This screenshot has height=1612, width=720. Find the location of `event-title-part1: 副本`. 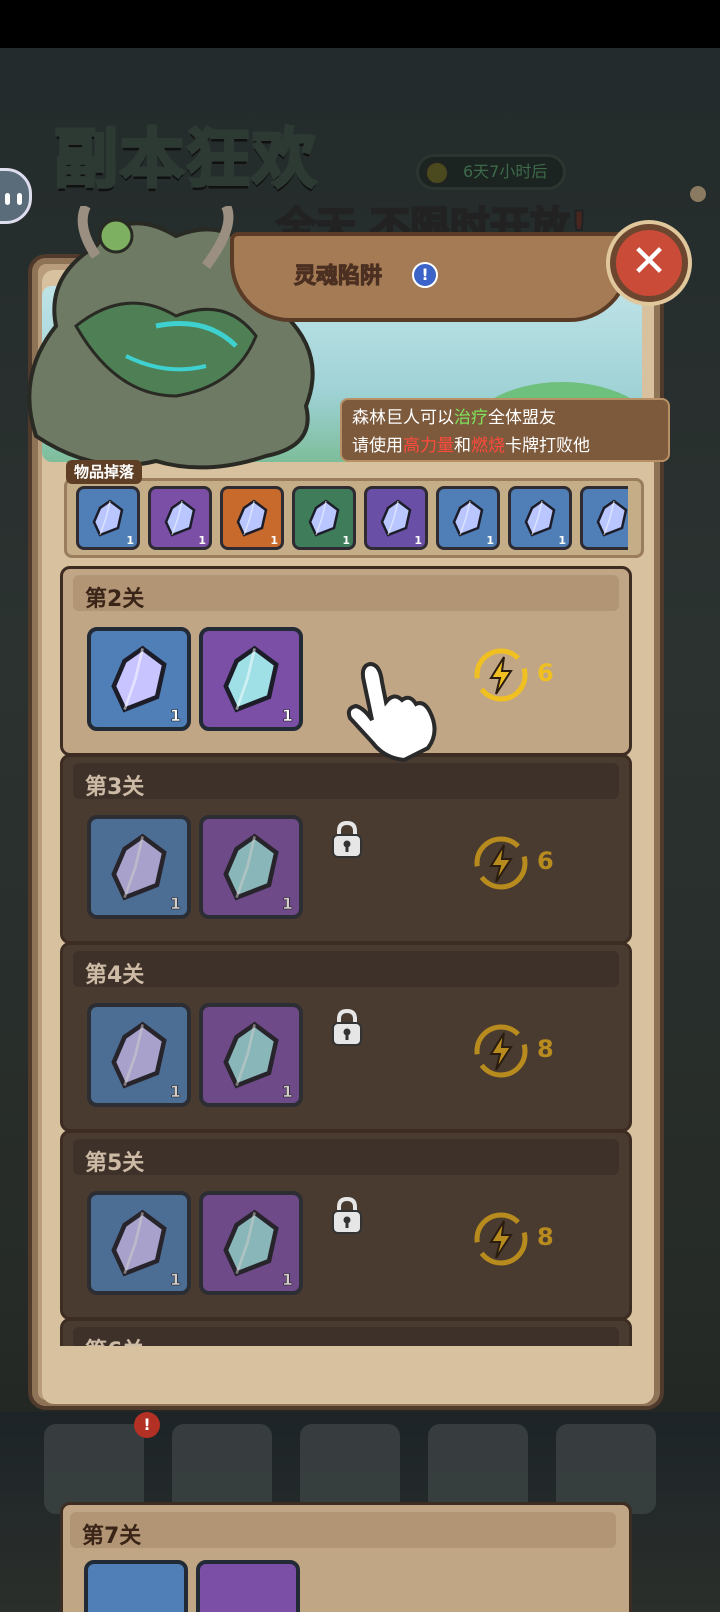

event-title-part1: 副本 is located at coordinates (119, 160).